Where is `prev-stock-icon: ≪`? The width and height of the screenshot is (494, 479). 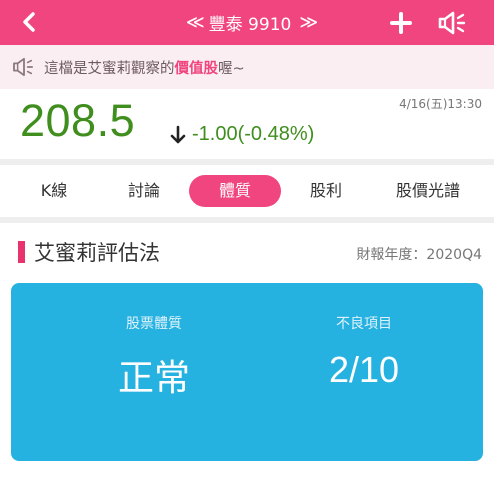 prev-stock-icon: ≪ is located at coordinates (195, 22).